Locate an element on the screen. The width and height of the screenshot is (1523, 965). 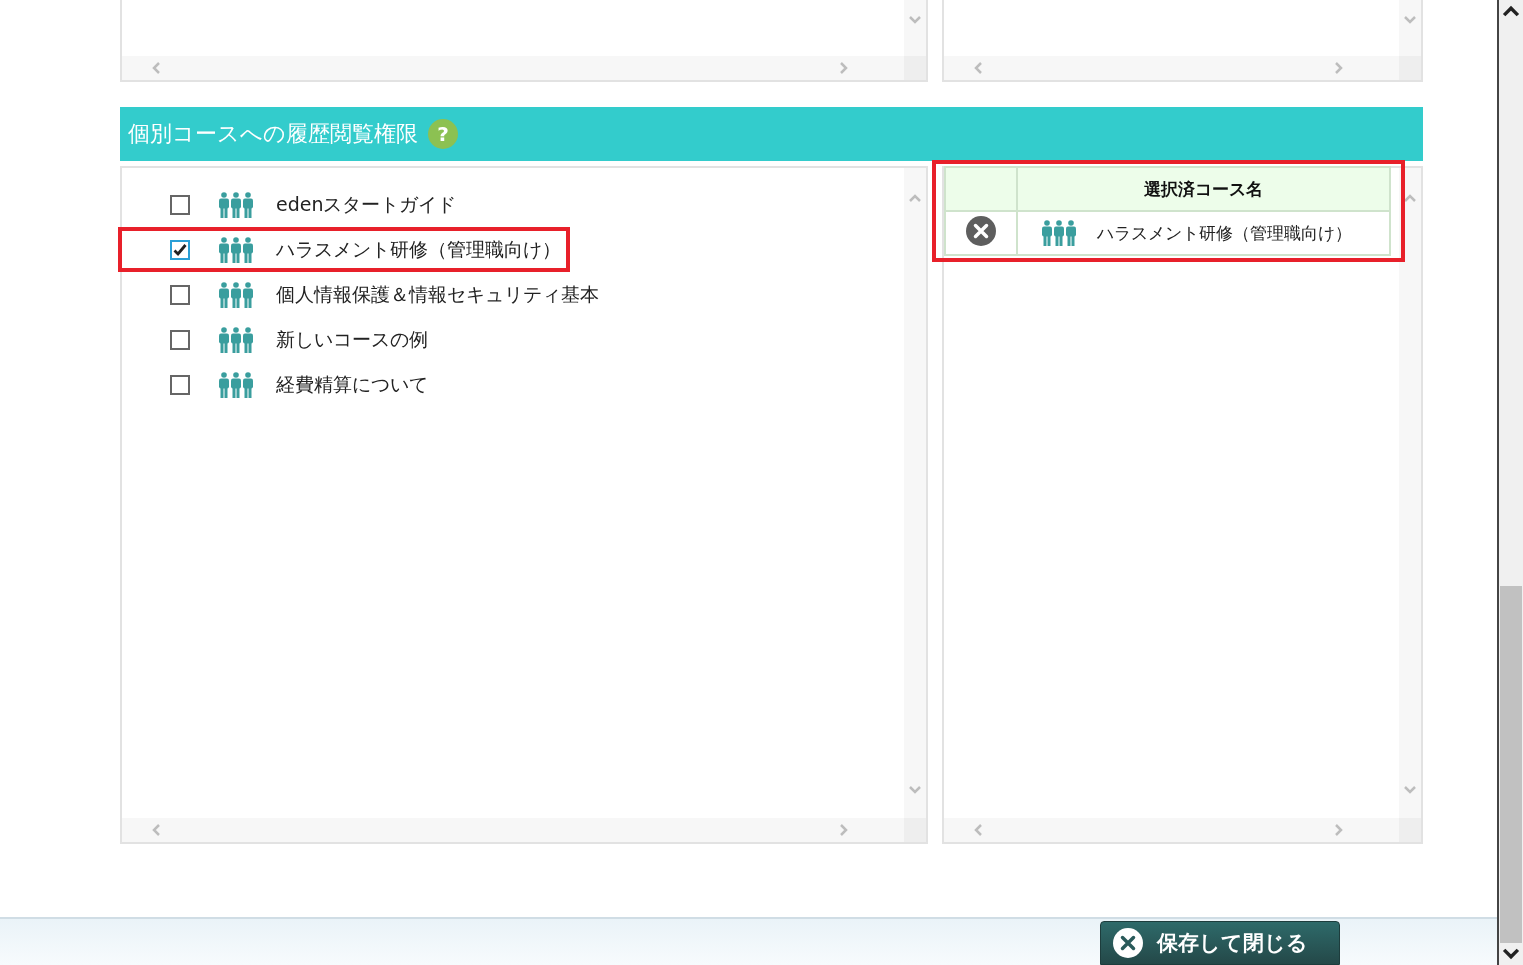
page-scrollbar is located at coordinates (1510, 482).